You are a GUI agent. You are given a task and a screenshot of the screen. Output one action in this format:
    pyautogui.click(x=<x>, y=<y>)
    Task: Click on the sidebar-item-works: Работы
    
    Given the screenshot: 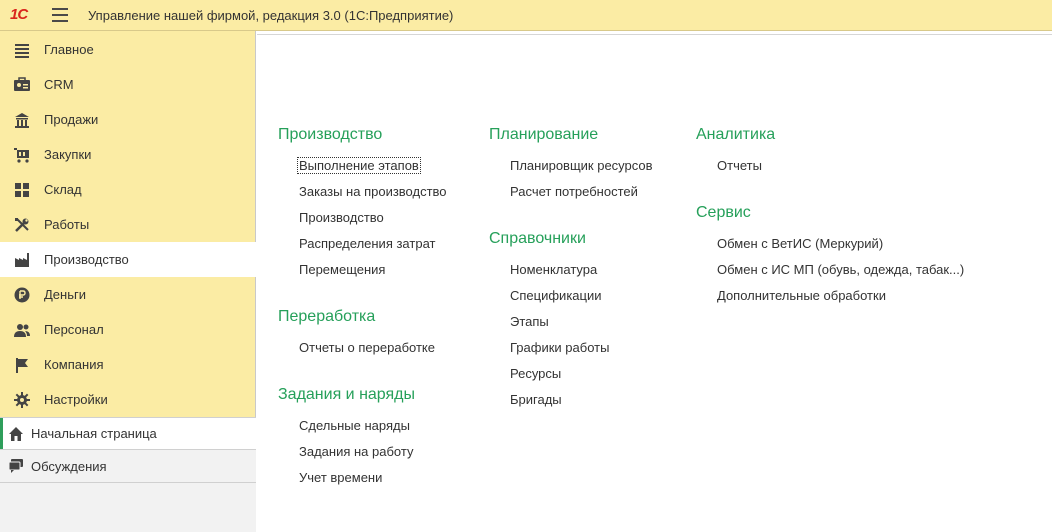 What is the action you would take?
    pyautogui.click(x=128, y=224)
    